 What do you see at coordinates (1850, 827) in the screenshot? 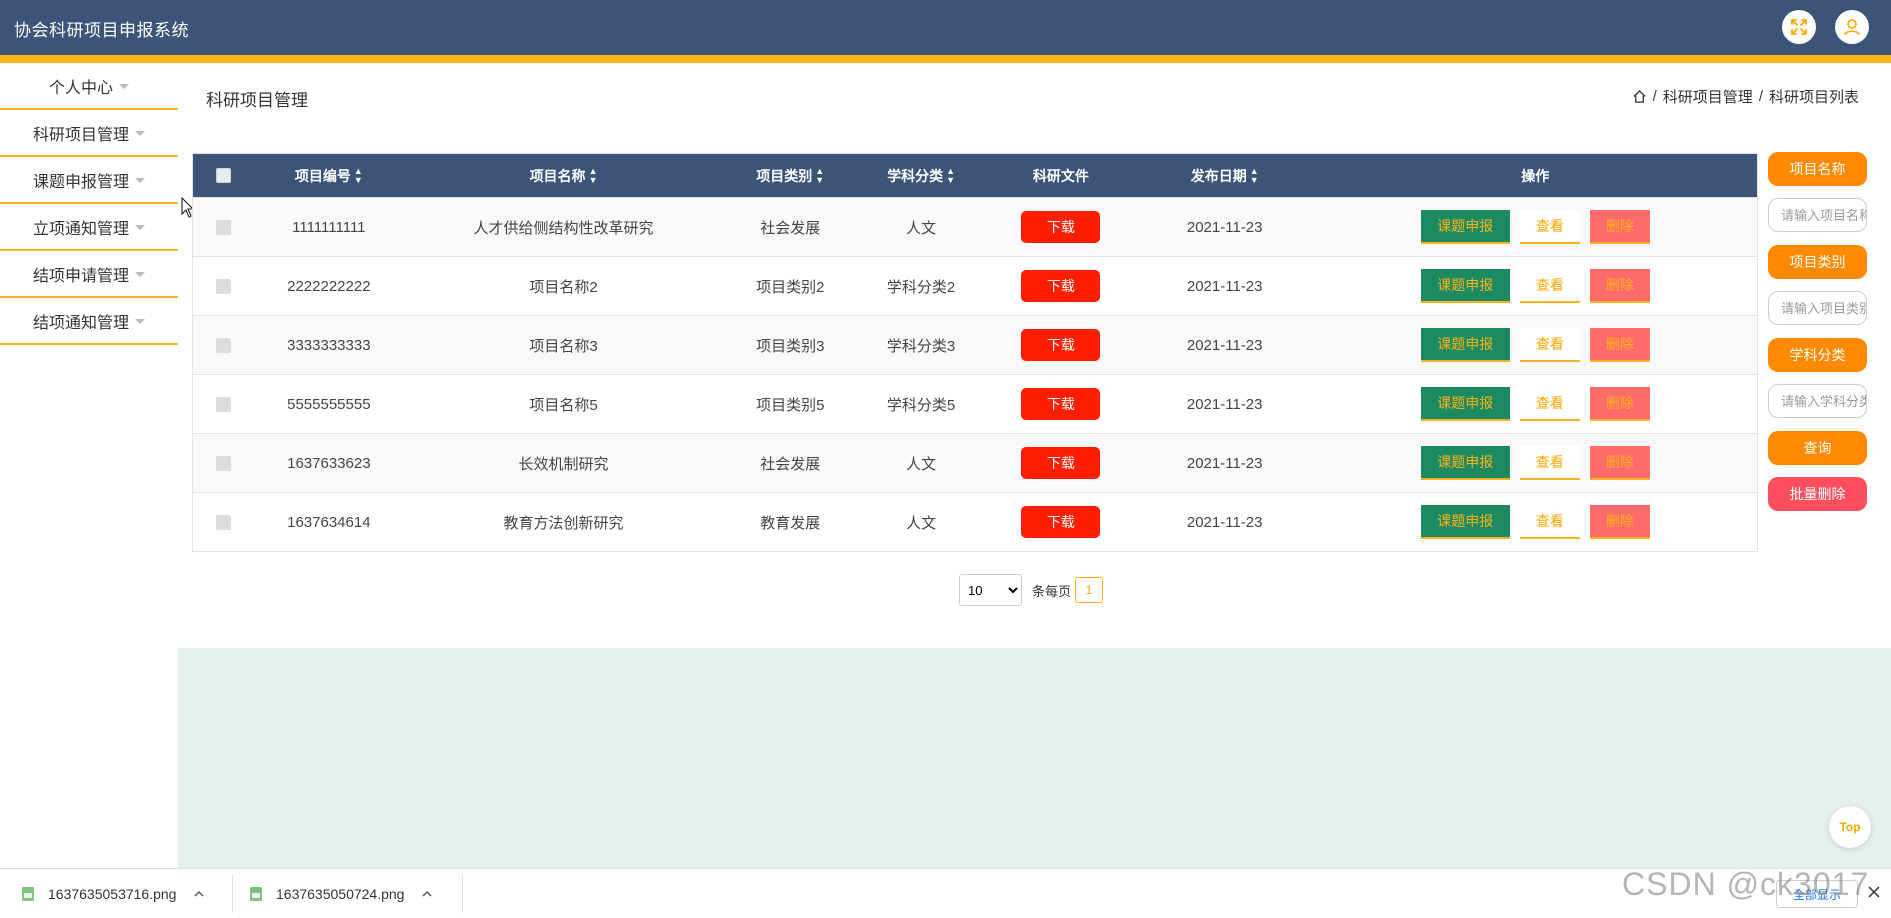
I see `back-to-top-button: Top` at bounding box center [1850, 827].